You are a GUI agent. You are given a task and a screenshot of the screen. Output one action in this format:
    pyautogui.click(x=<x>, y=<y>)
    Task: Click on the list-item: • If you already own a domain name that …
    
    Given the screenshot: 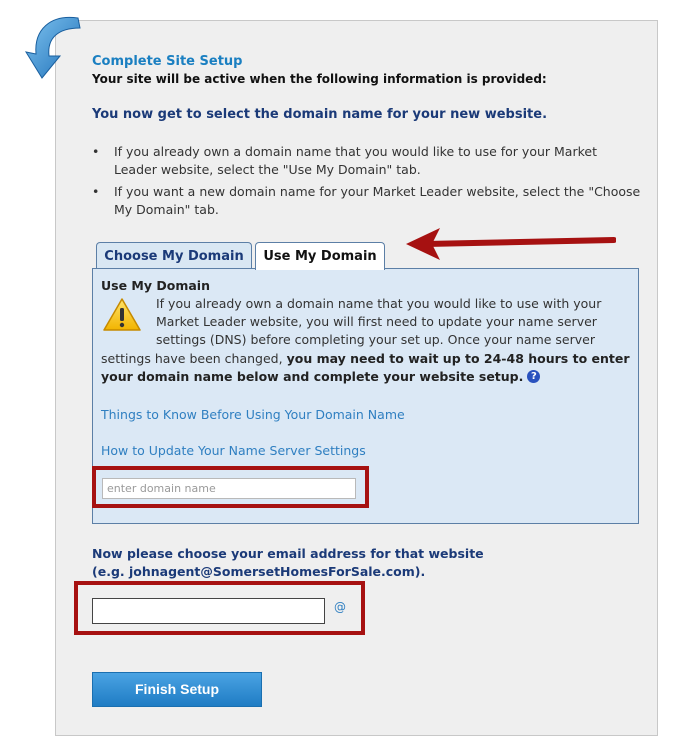 What is the action you would take?
    pyautogui.click(x=367, y=161)
    